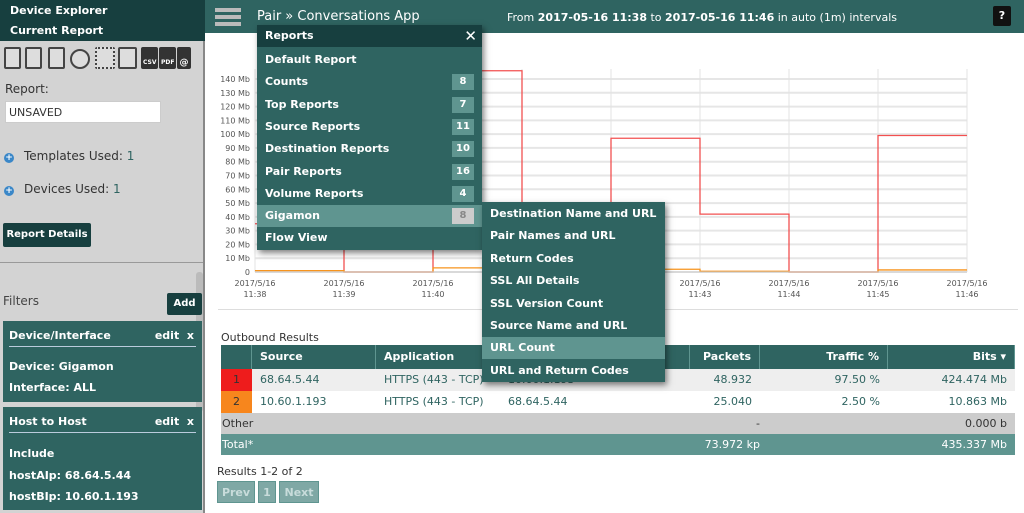 The image size is (1024, 513). What do you see at coordinates (314, 357) in the screenshot?
I see `column-header: Source` at bounding box center [314, 357].